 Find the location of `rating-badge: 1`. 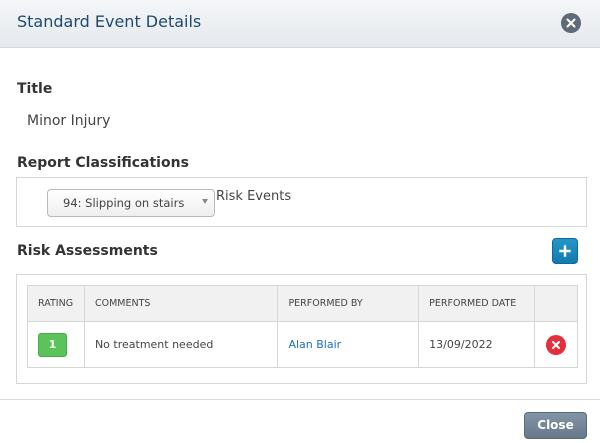

rating-badge: 1 is located at coordinates (52, 344).